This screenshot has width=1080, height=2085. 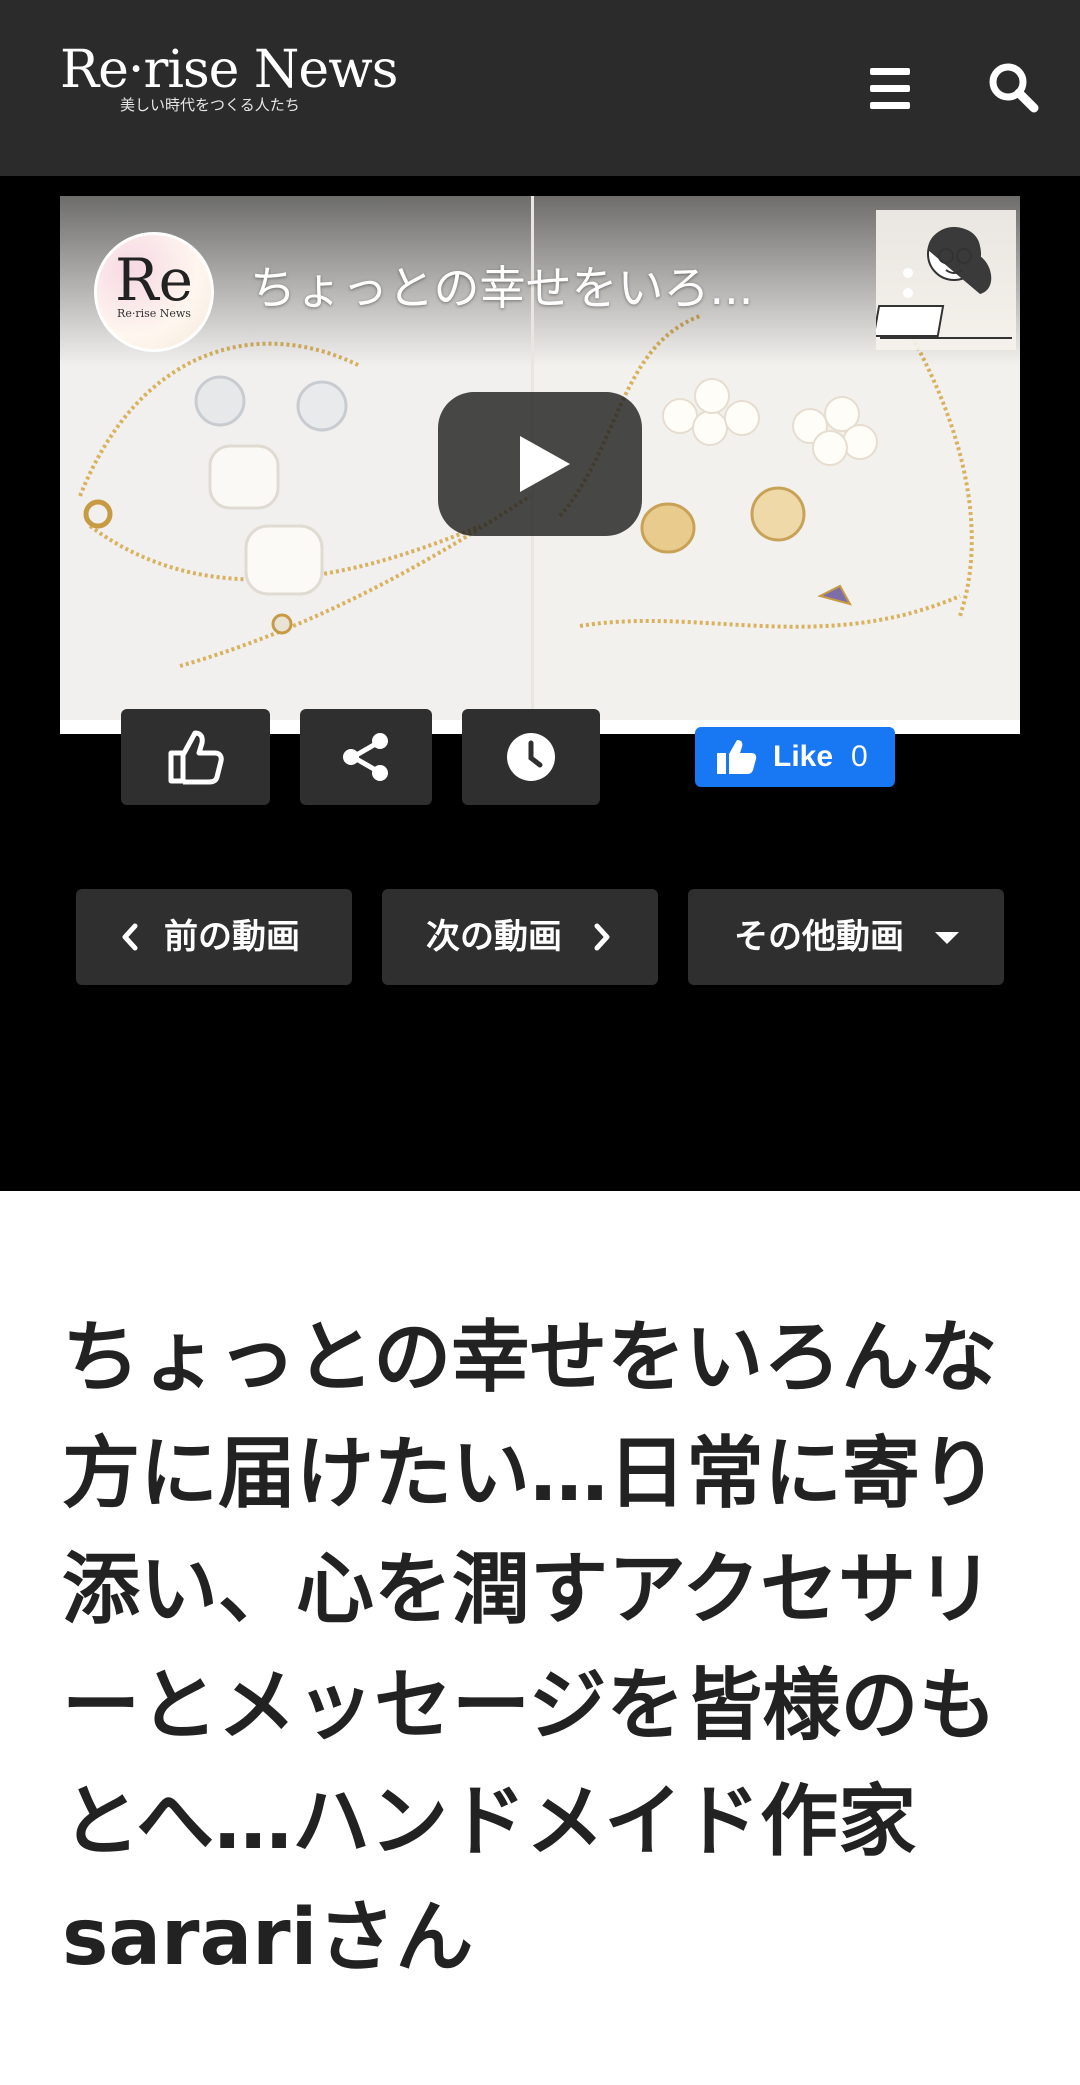 I want to click on like-button, so click(x=195, y=757).